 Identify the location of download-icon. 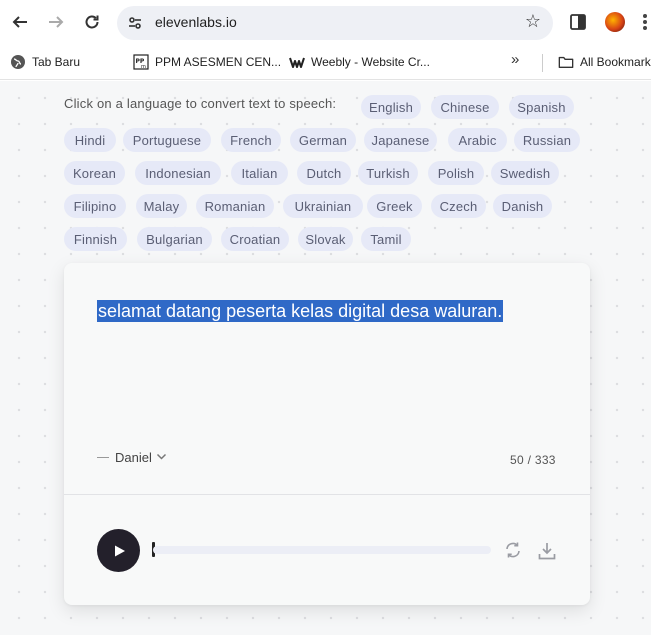
(547, 551).